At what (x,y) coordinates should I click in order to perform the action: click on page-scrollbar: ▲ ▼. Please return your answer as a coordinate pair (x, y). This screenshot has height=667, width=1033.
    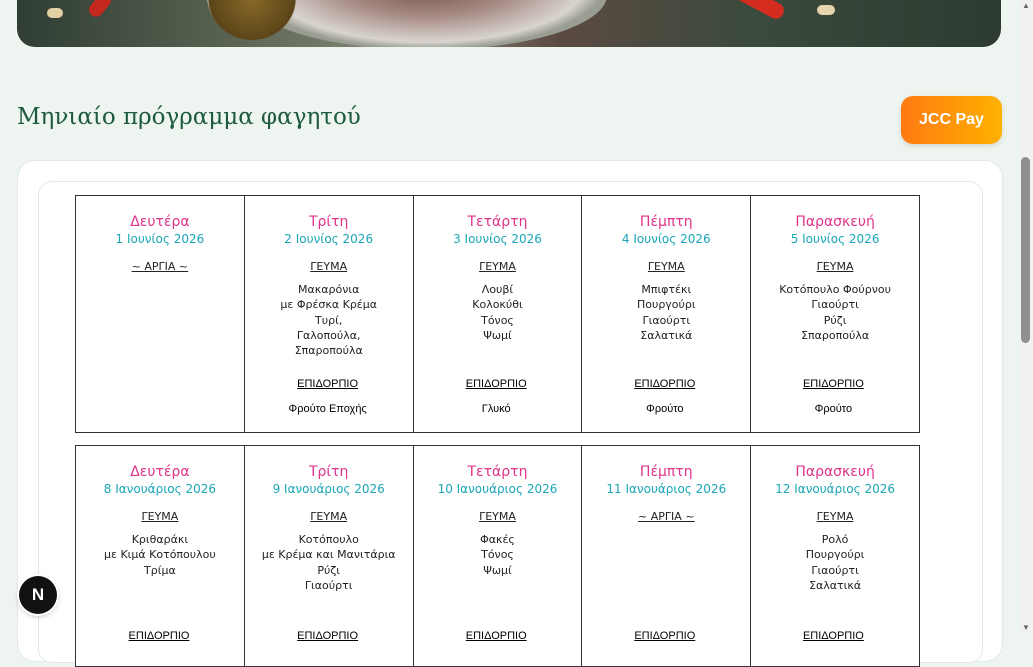
    Looking at the image, I should click on (1026, 316).